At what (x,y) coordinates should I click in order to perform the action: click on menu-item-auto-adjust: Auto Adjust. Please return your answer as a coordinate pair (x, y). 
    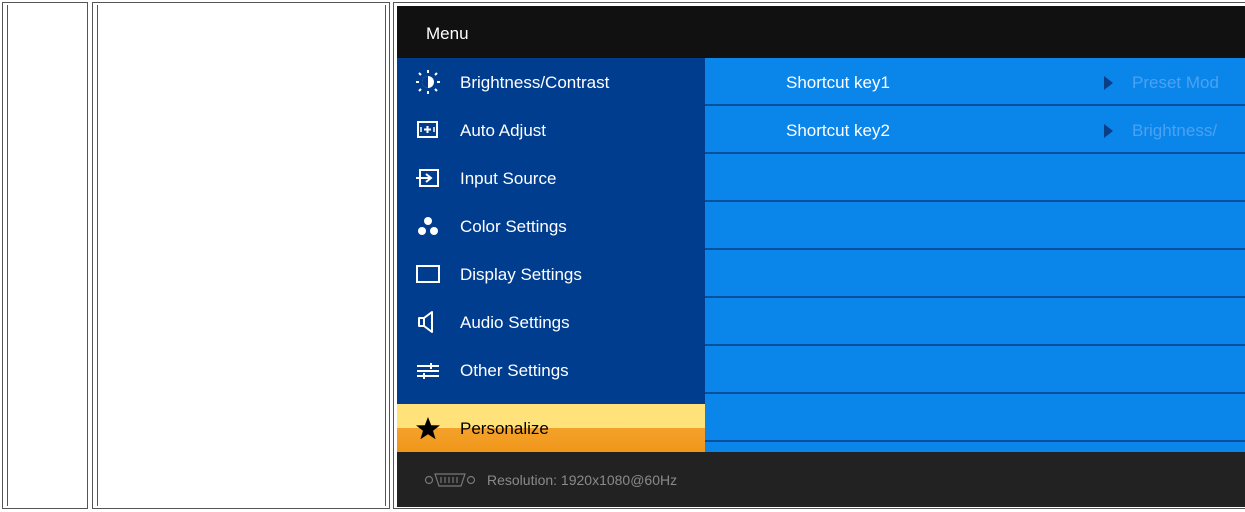
    Looking at the image, I should click on (551, 130).